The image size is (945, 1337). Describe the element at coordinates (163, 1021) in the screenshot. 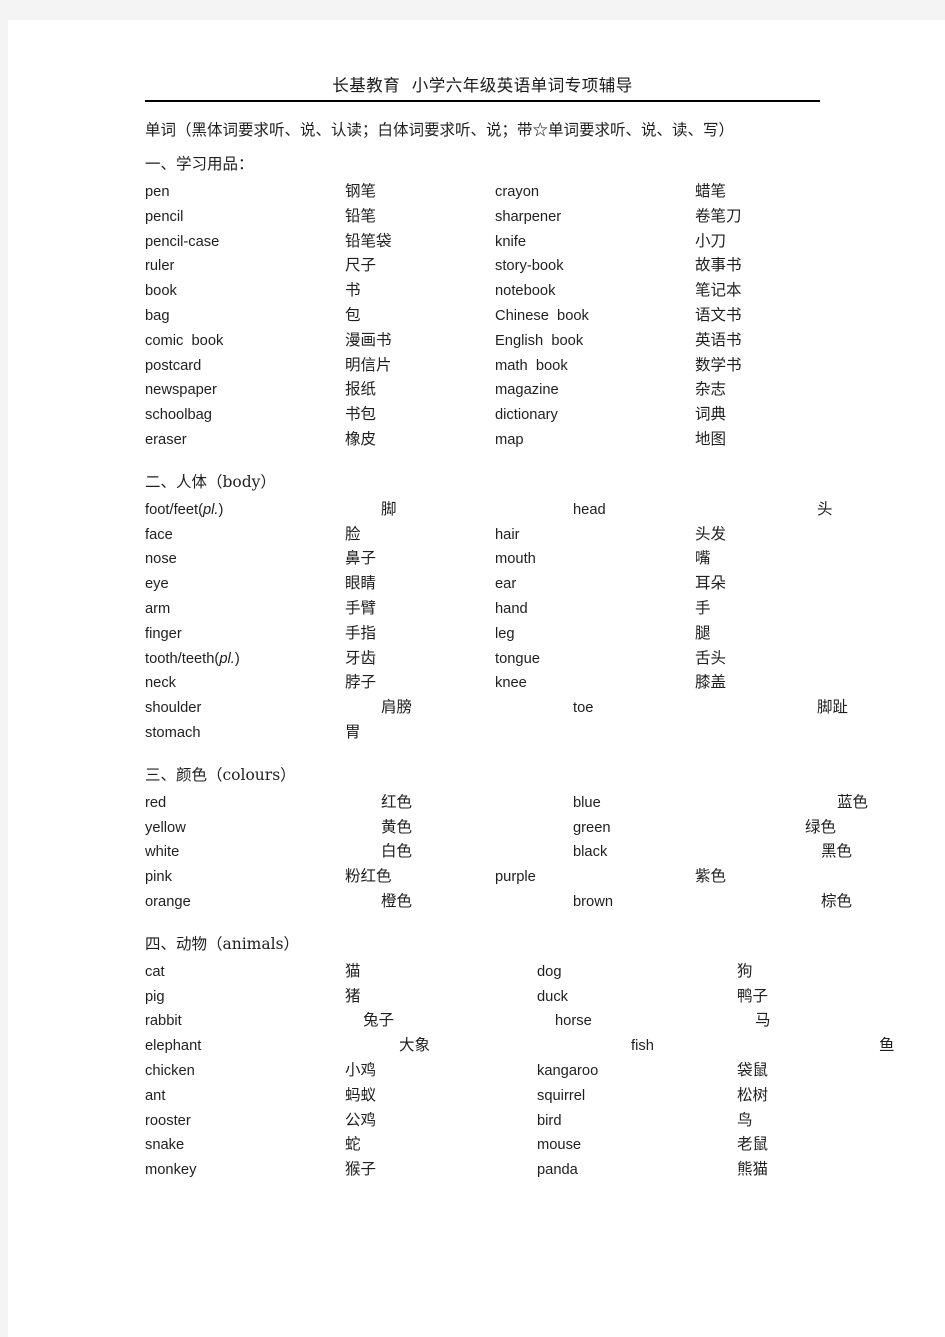

I see `word-english-left: rabbit` at that location.